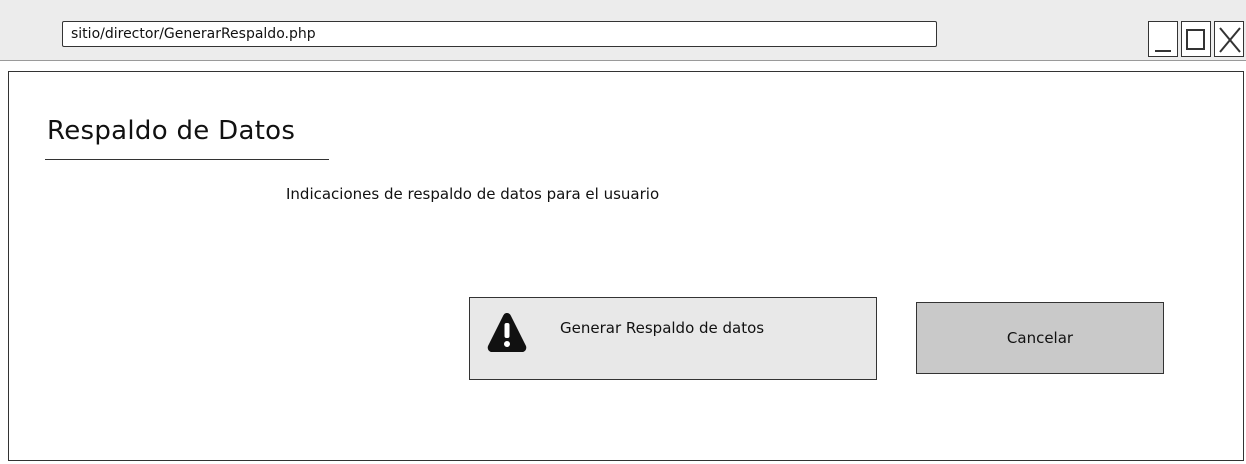 This screenshot has width=1246, height=464. I want to click on generate-backup-label: Generar Respaldo de datos, so click(662, 328).